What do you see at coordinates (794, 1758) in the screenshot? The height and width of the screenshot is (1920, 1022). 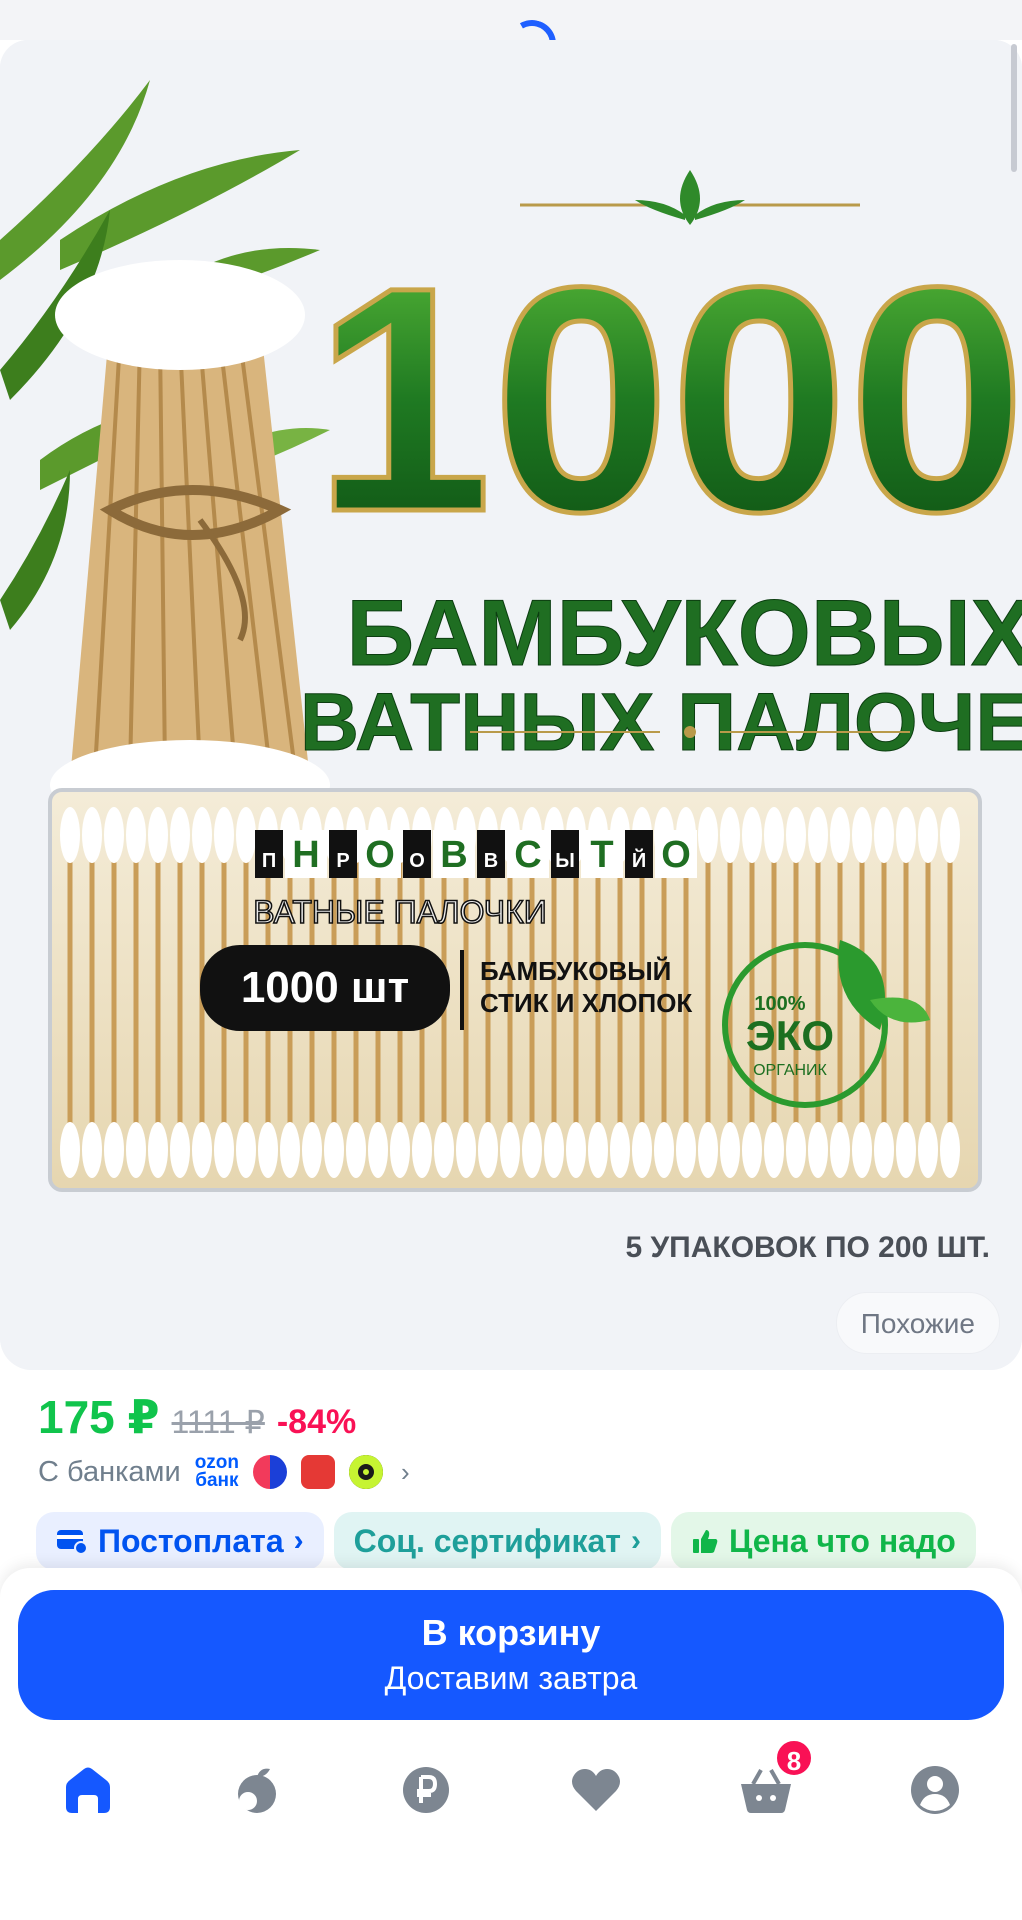 I see `cart-badge: 8` at bounding box center [794, 1758].